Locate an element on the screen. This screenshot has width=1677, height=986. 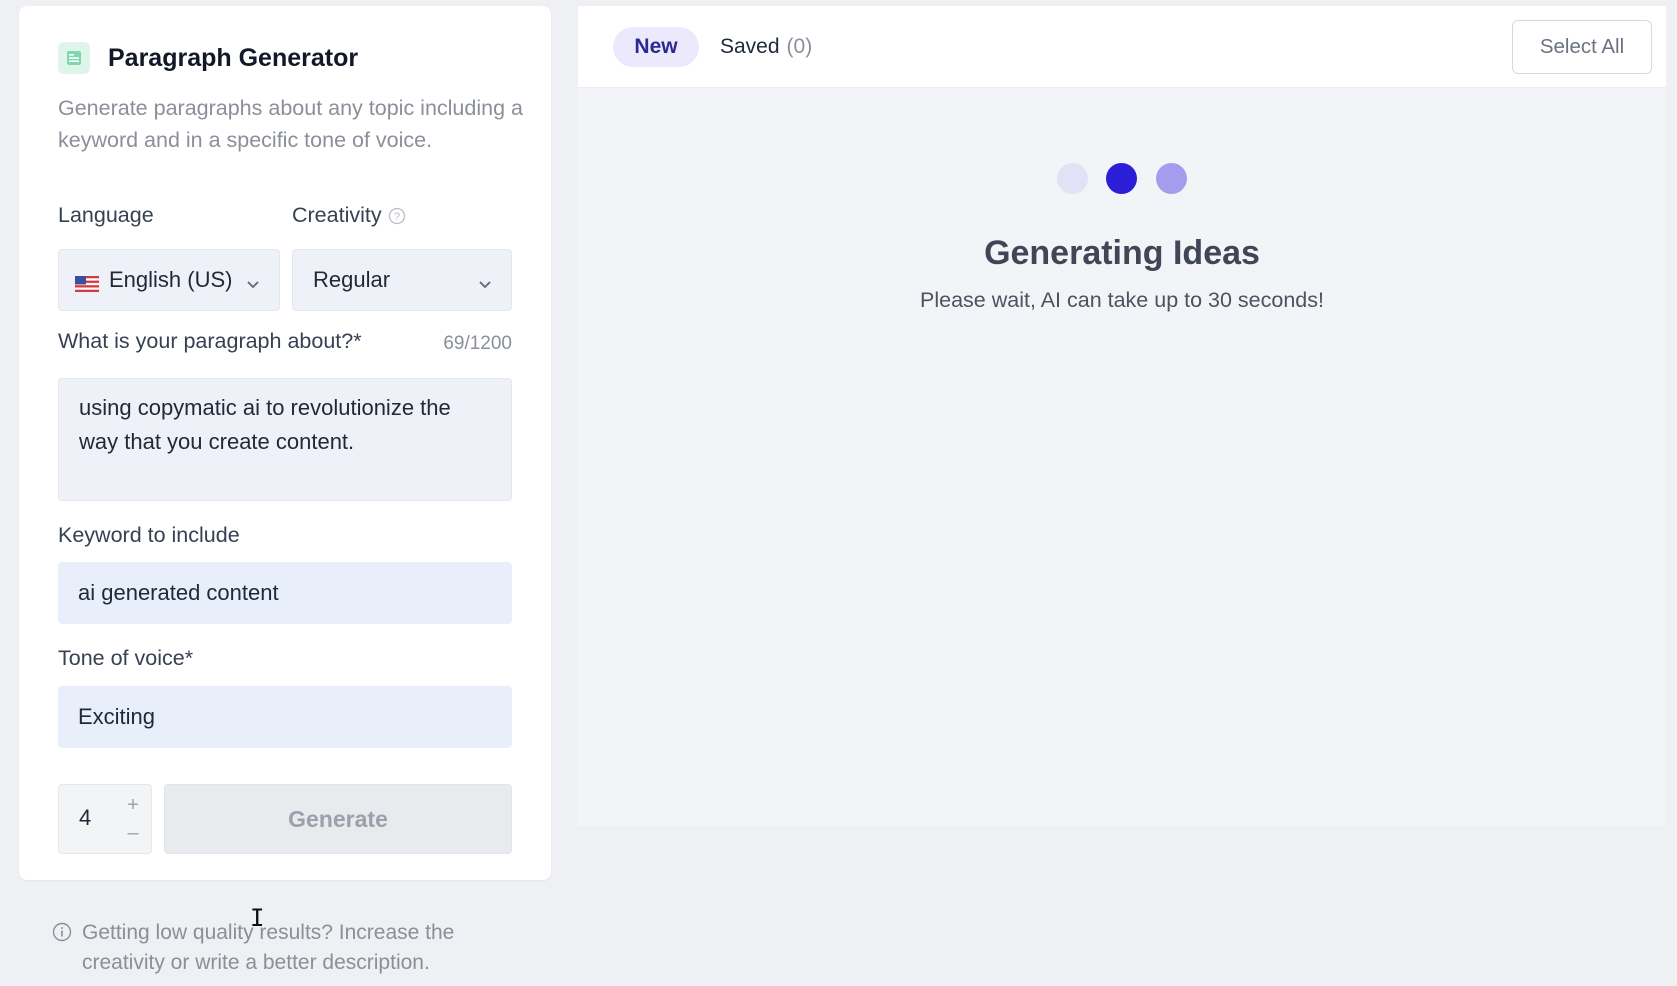
text-cursor-icon: I is located at coordinates (257, 918).